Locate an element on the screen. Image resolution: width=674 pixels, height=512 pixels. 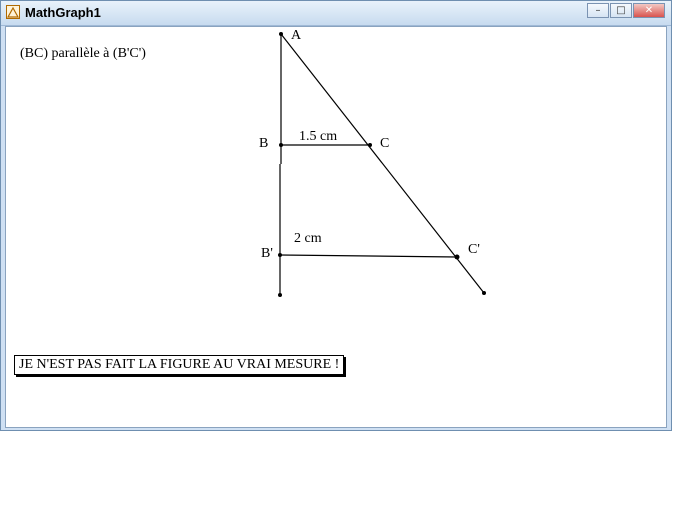
label-point-c-prime: C' is located at coordinates (474, 250).